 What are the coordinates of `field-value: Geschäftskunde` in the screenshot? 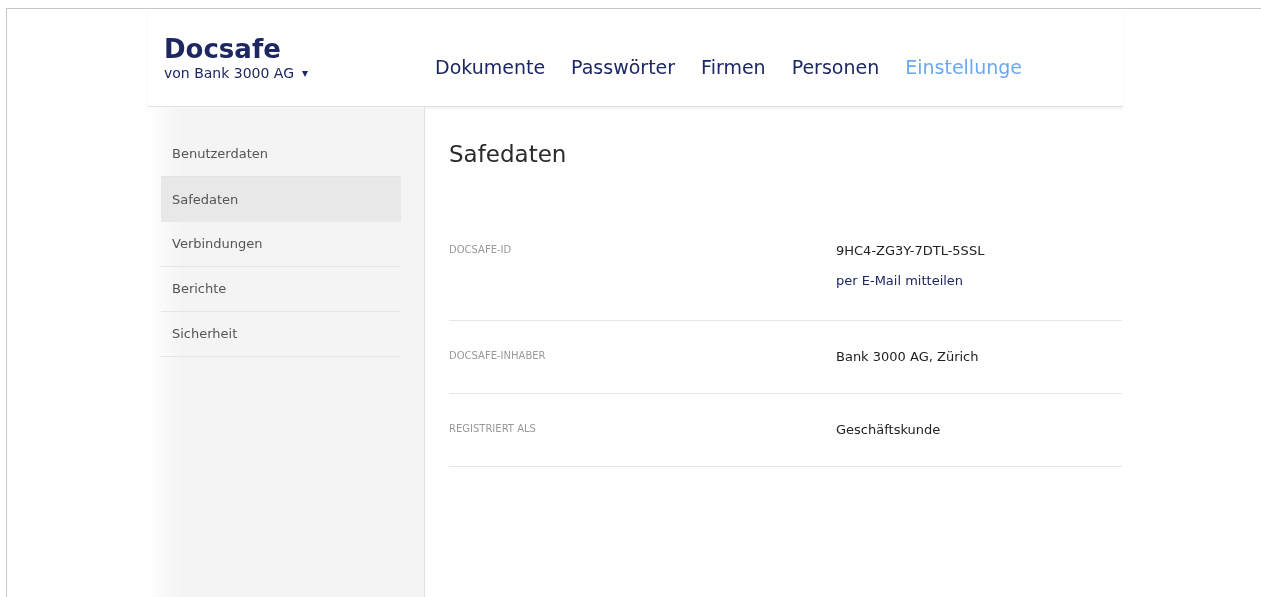 It's located at (888, 430).